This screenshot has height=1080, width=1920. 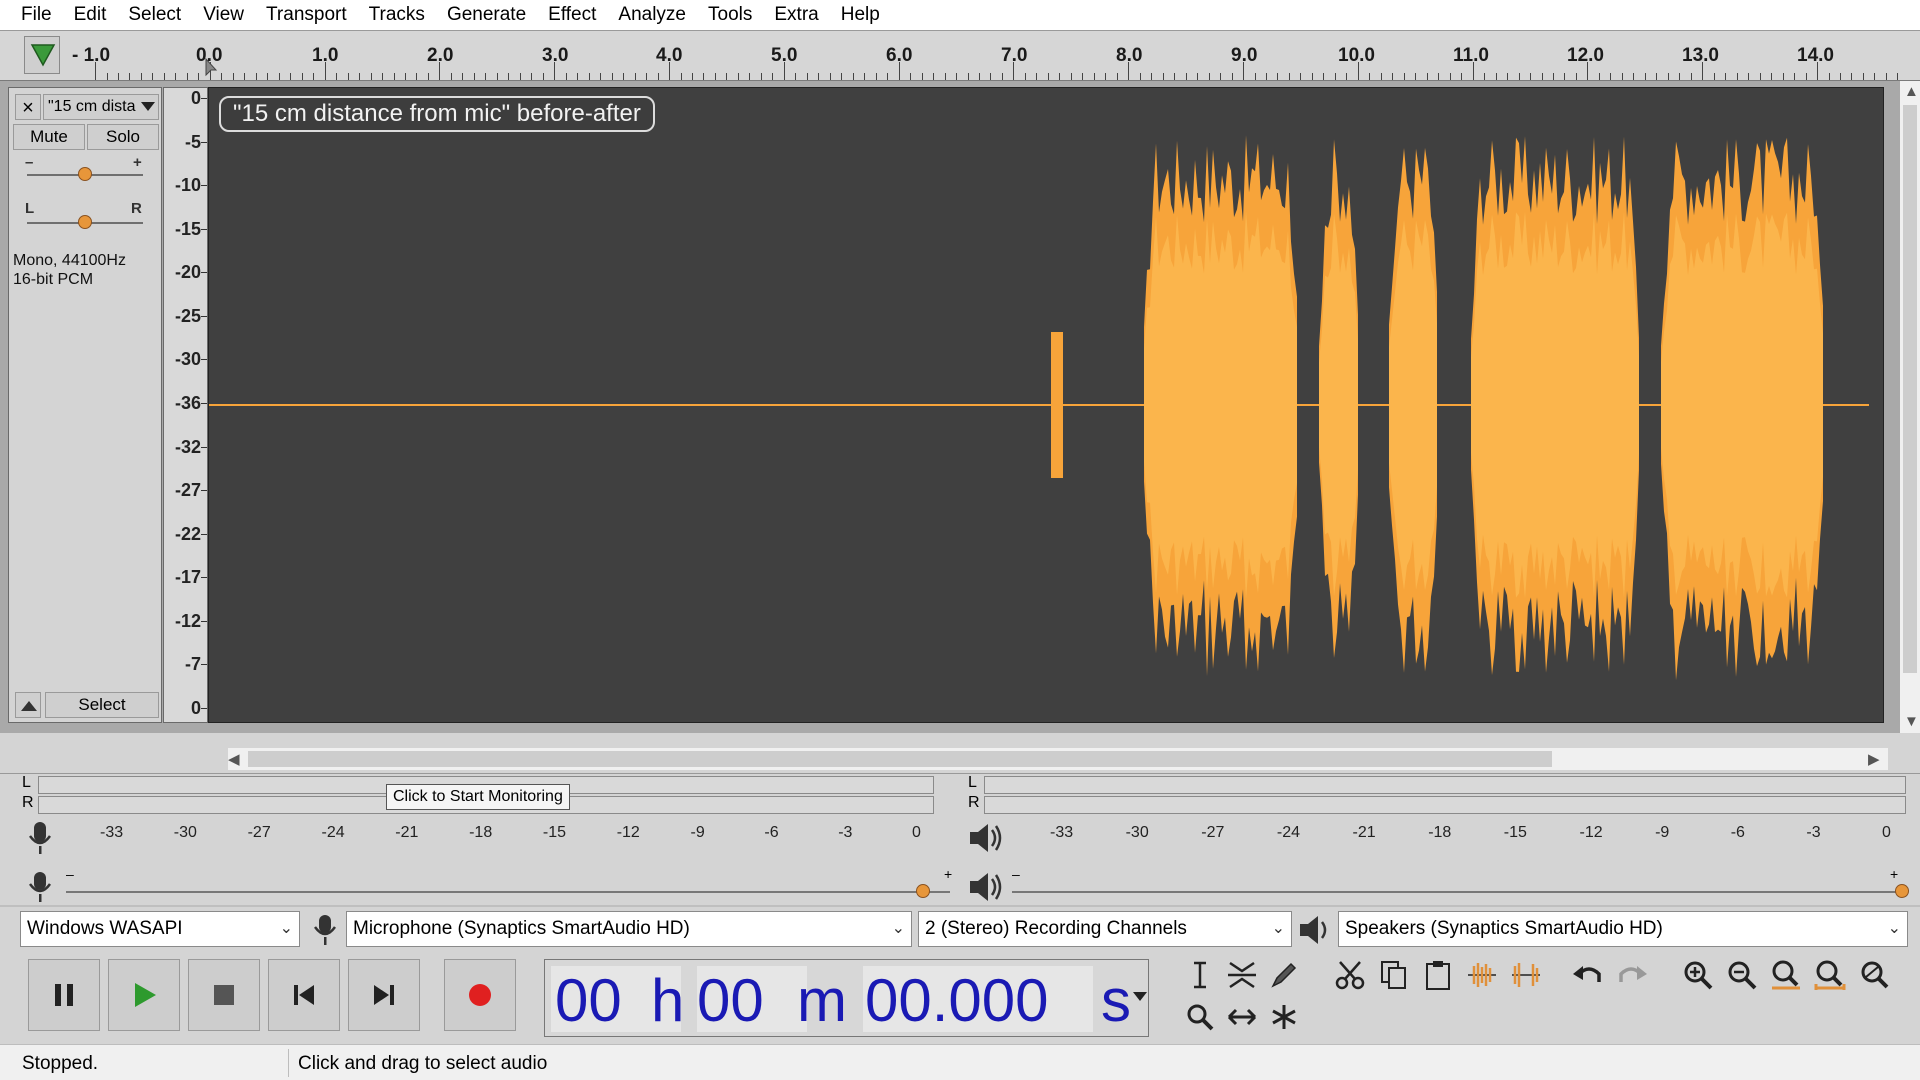 I want to click on asterisk-icon, so click(x=1284, y=1017).